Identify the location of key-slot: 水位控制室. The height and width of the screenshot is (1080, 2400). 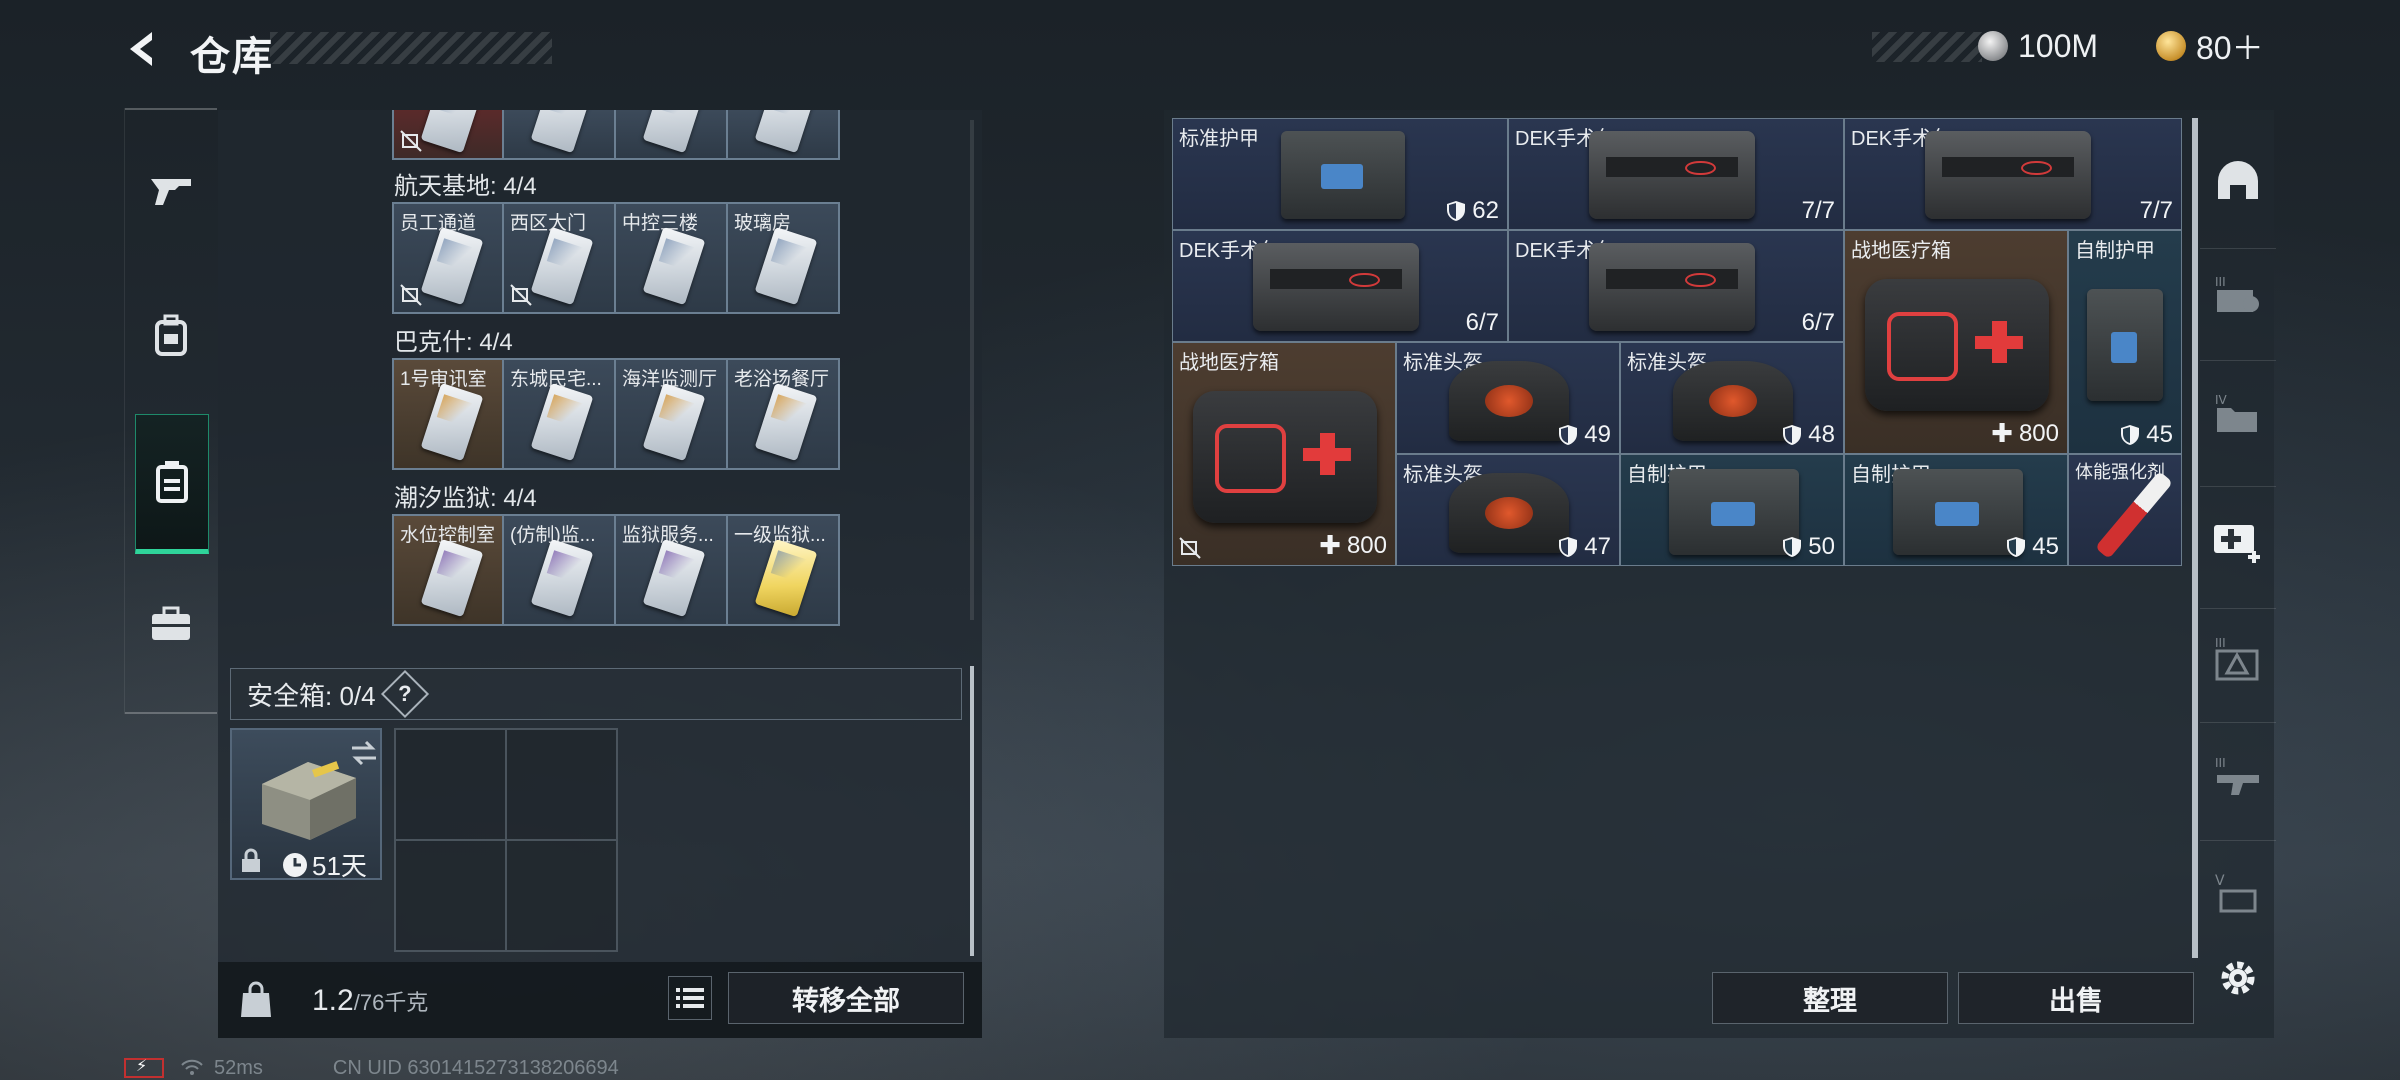
(448, 570).